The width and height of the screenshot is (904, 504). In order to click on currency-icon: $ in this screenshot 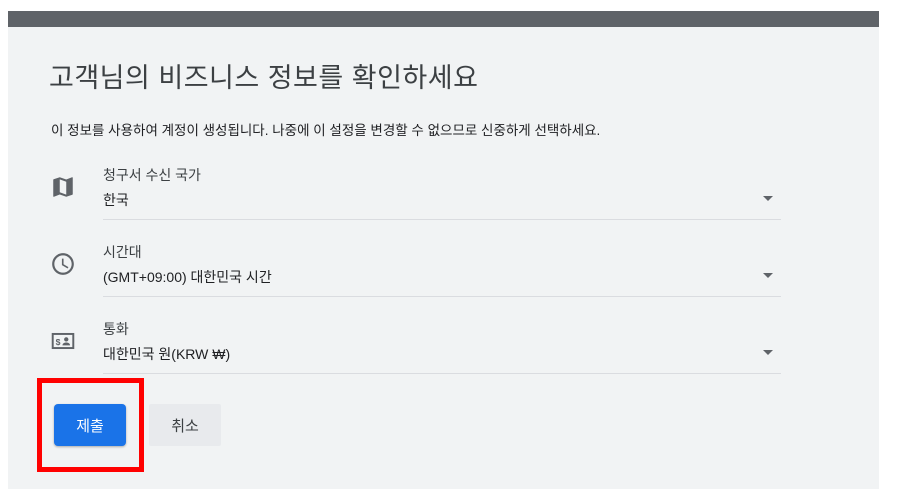, I will do `click(63, 341)`.